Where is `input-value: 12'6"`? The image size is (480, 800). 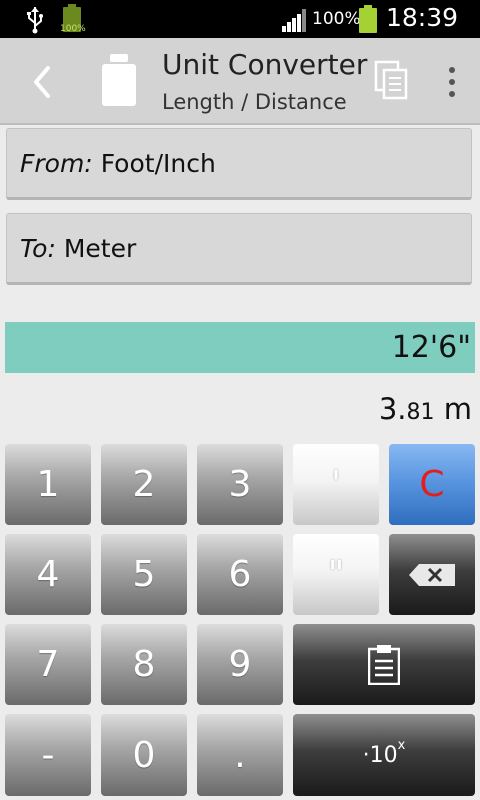
input-value: 12'6" is located at coordinates (431, 347).